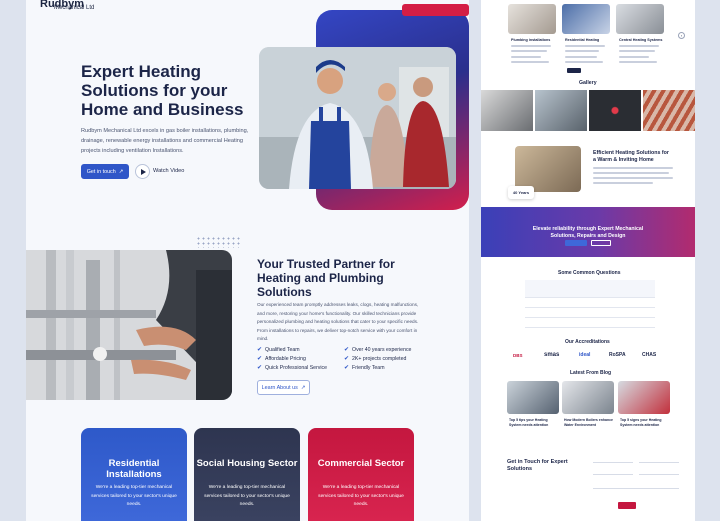 The height and width of the screenshot is (521, 720). What do you see at coordinates (681, 35) in the screenshot?
I see `chevron-right-icon: ›` at bounding box center [681, 35].